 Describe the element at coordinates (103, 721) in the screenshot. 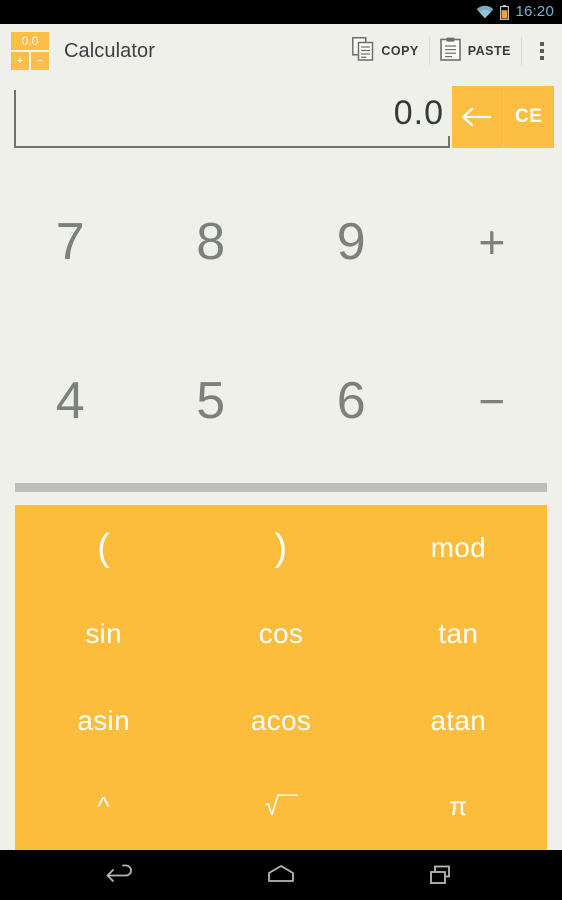

I see `key-asin: asin` at that location.